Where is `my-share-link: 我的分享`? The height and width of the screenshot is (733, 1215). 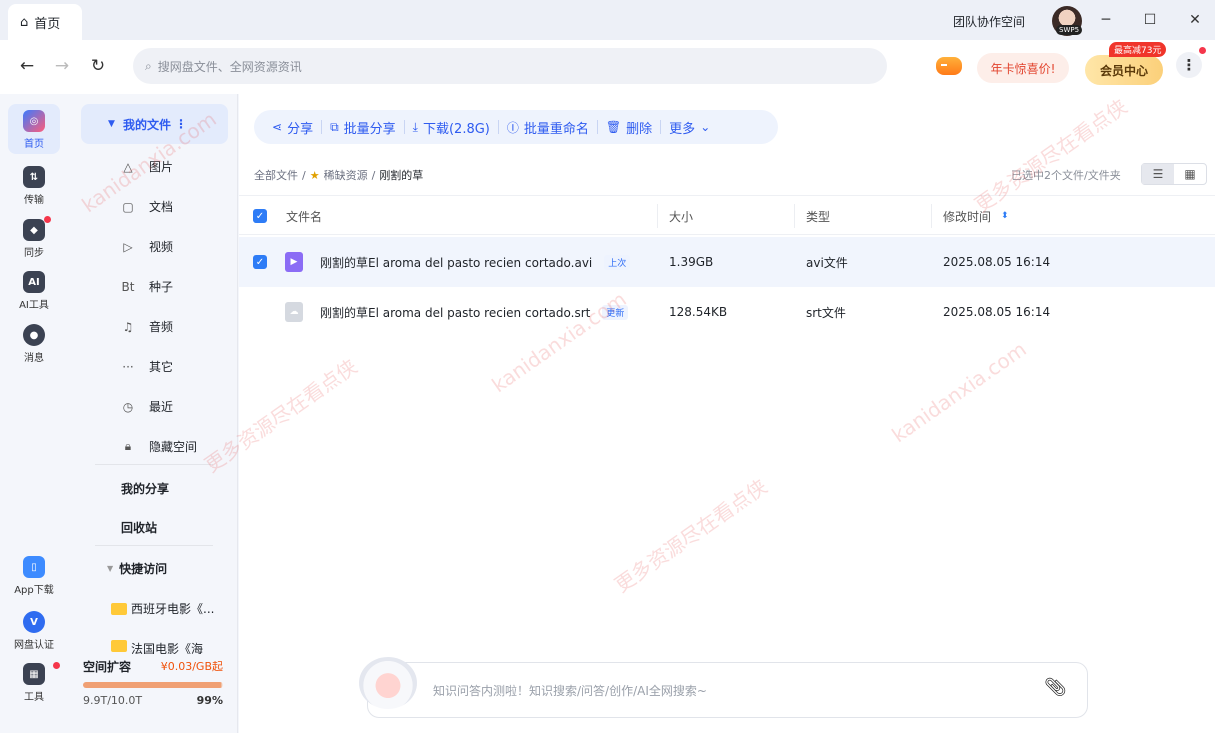
my-share-link: 我的分享 is located at coordinates (145, 488).